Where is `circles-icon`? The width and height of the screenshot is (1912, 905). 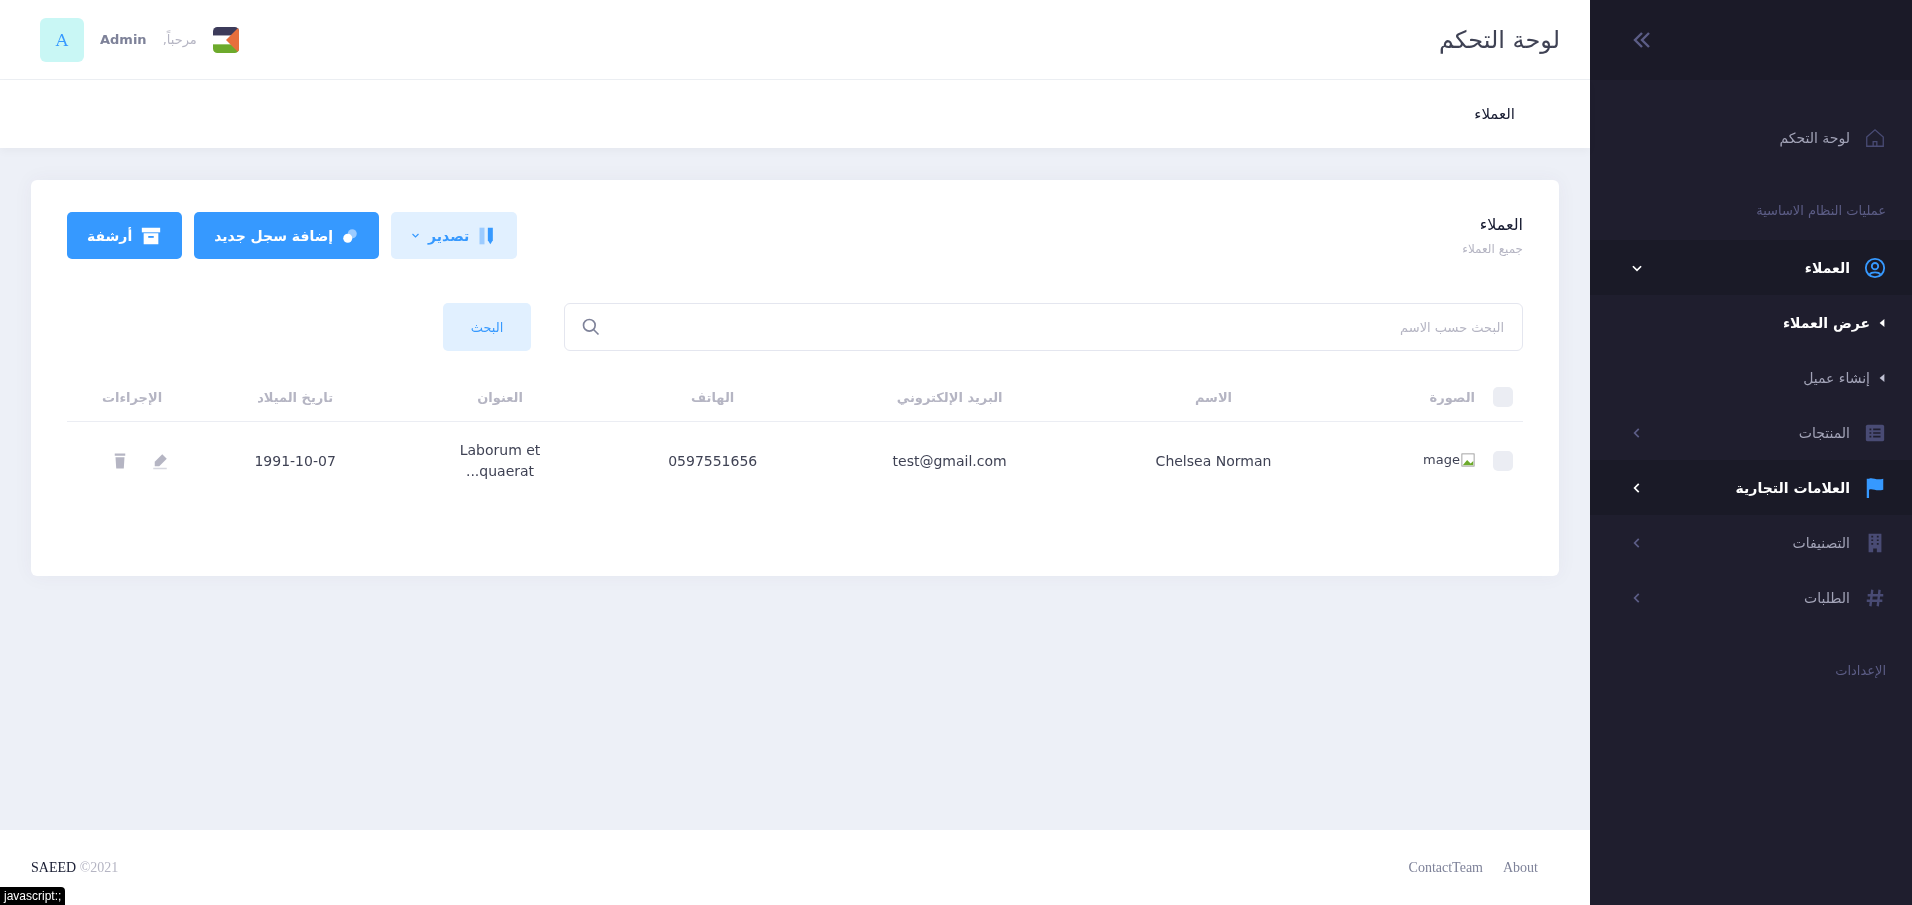 circles-icon is located at coordinates (350, 235).